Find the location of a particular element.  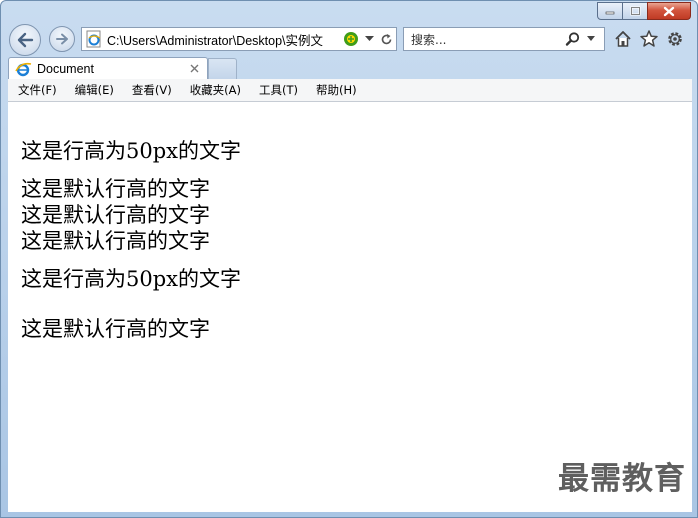

back-button is located at coordinates (25, 40).